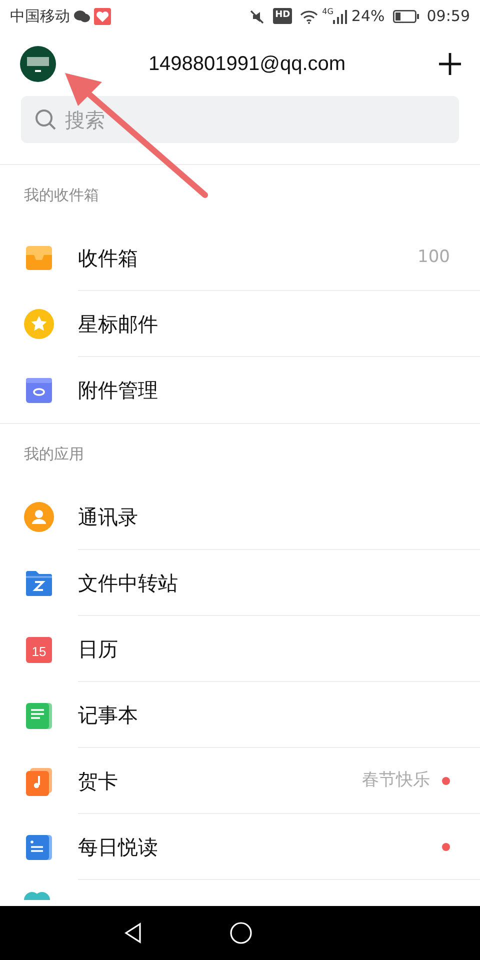 This screenshot has height=960, width=480. Describe the element at coordinates (108, 517) in the screenshot. I see `menu-item-label: 通讯录` at that location.